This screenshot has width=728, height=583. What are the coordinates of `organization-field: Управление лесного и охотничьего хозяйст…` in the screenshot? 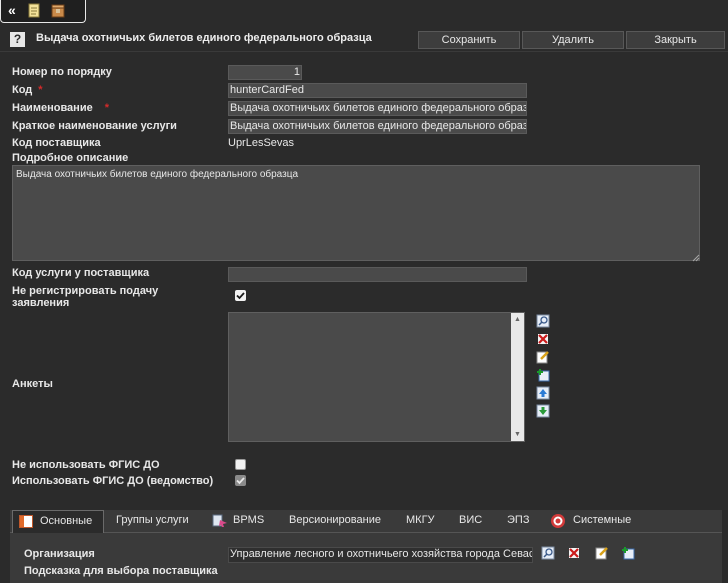 It's located at (380, 555).